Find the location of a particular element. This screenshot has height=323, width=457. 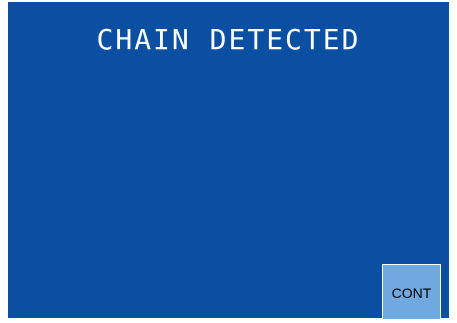

alert-title: CHAIN DETECTED is located at coordinates (228, 39).